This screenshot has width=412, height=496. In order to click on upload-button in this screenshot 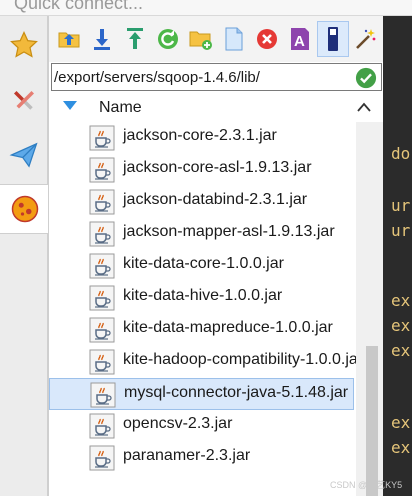, I will do `click(135, 39)`.